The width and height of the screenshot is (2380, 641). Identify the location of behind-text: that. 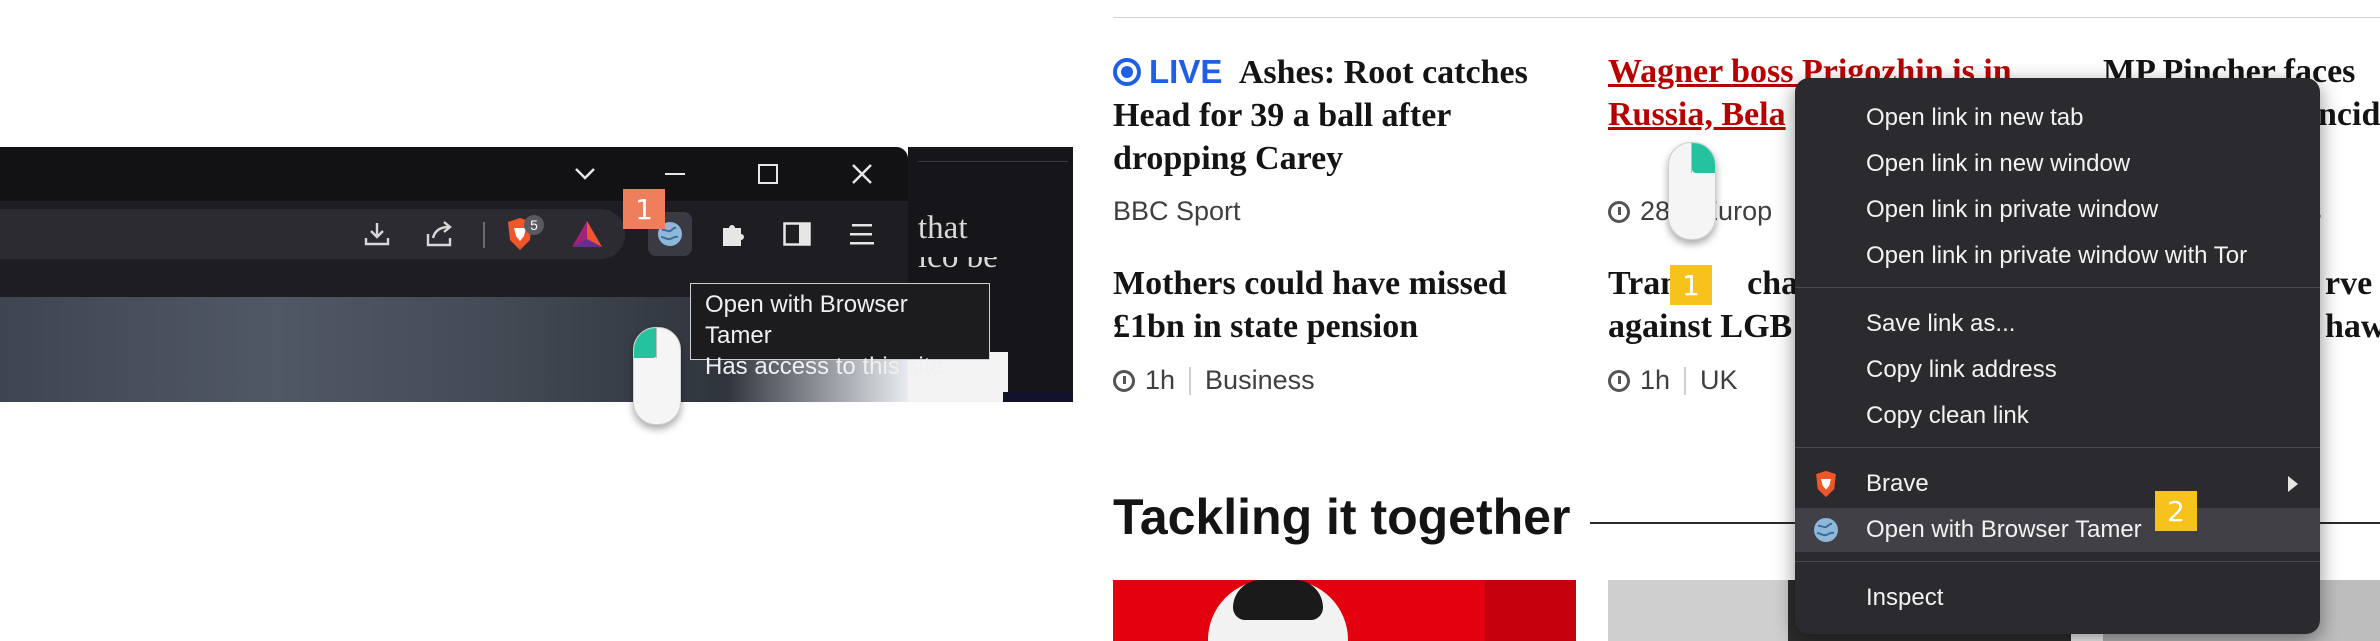
(943, 228).